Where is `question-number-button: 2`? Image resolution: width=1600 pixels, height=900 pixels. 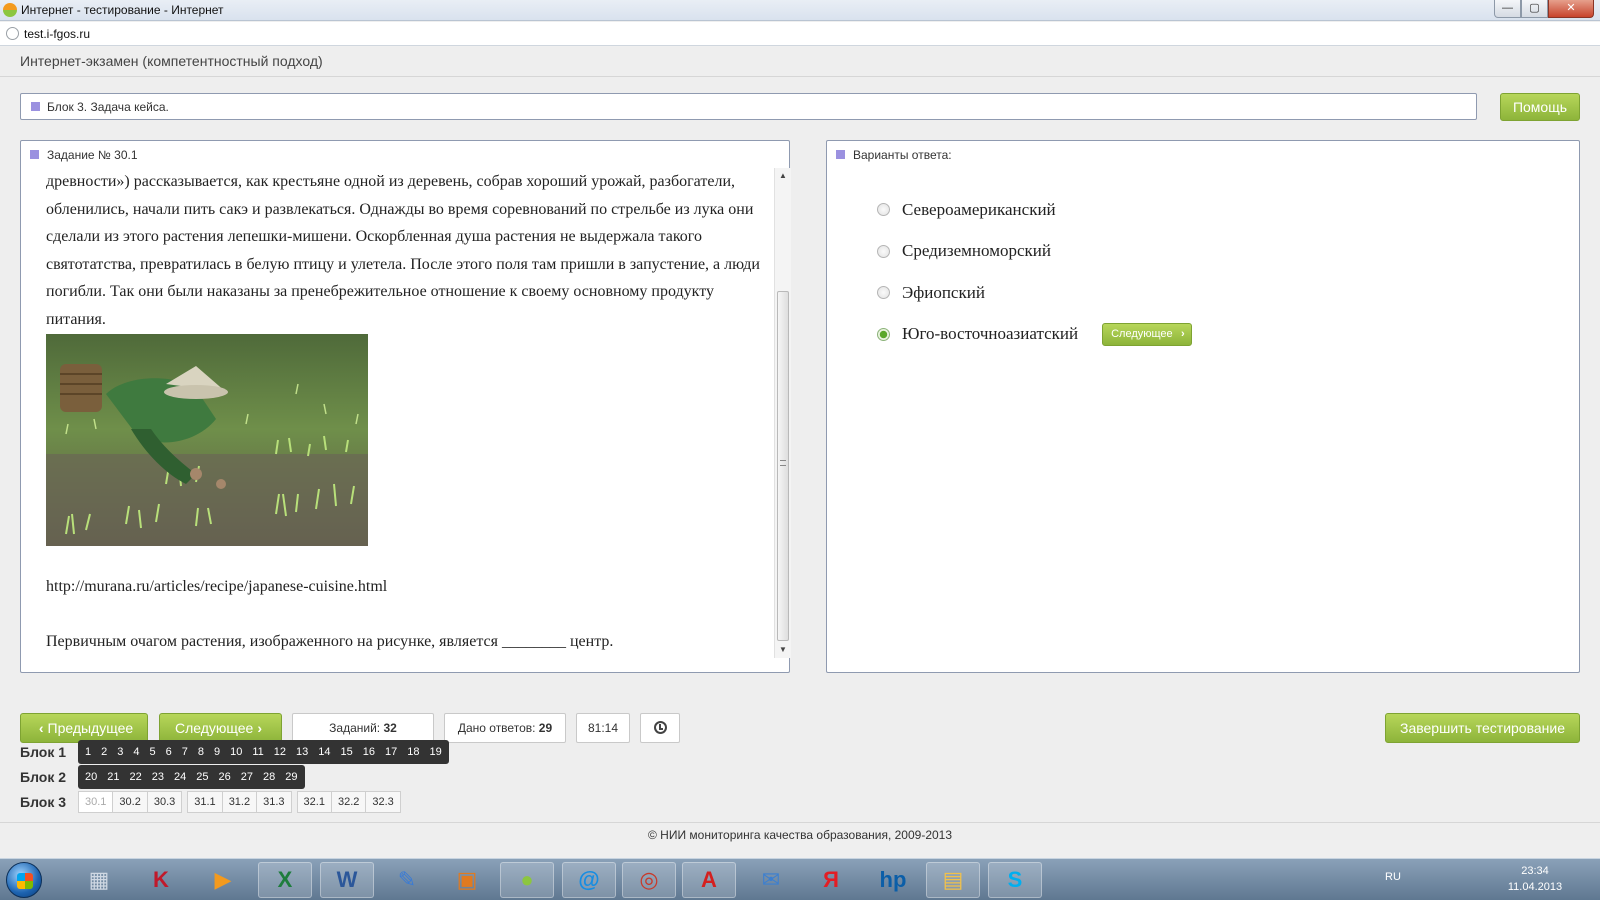
question-number-button: 2 is located at coordinates (104, 752).